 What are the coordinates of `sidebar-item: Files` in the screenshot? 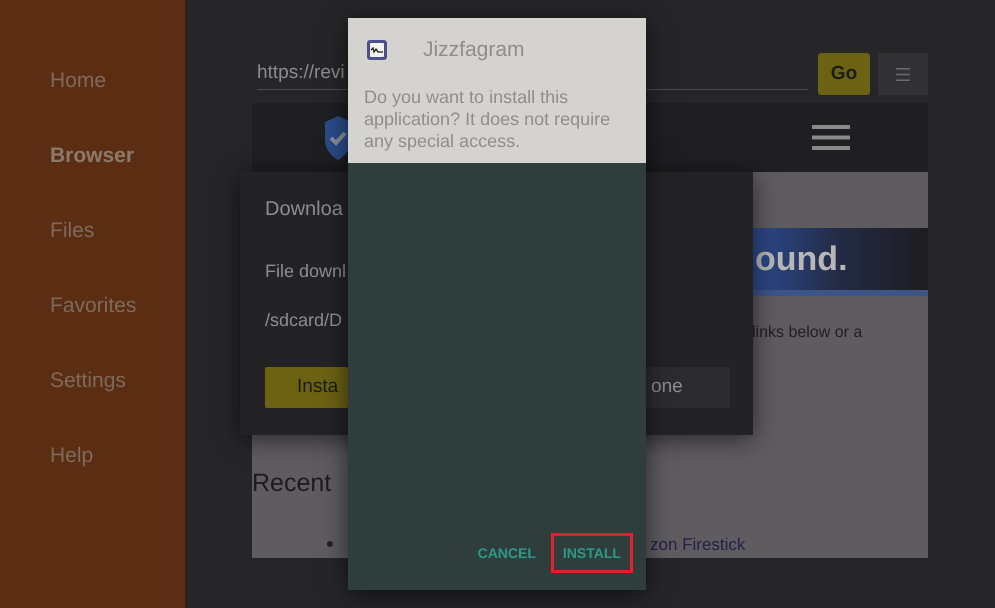 It's located at (72, 230).